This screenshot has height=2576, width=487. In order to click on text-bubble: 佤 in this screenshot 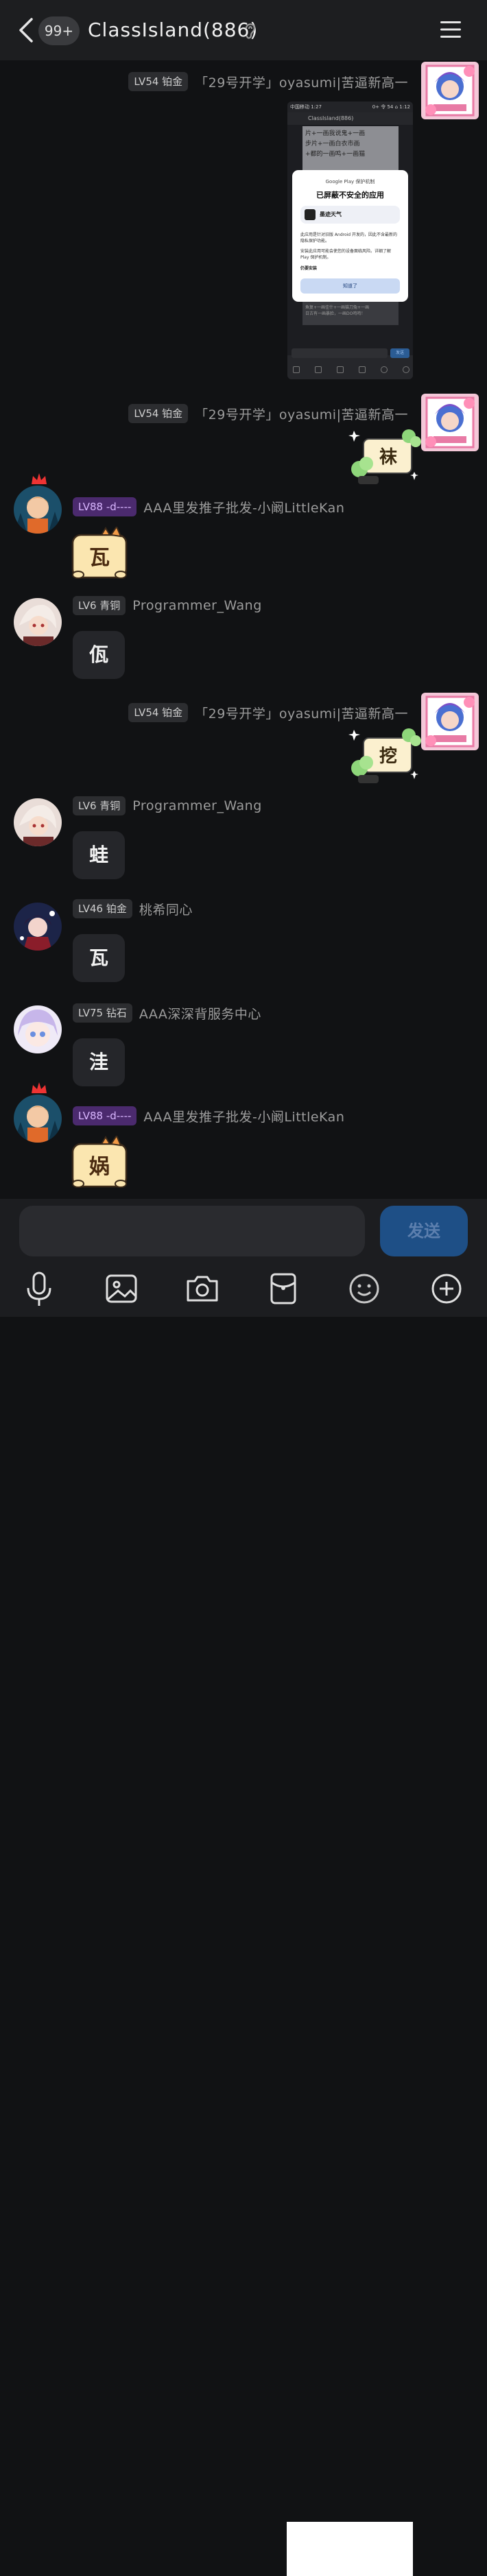, I will do `click(99, 655)`.